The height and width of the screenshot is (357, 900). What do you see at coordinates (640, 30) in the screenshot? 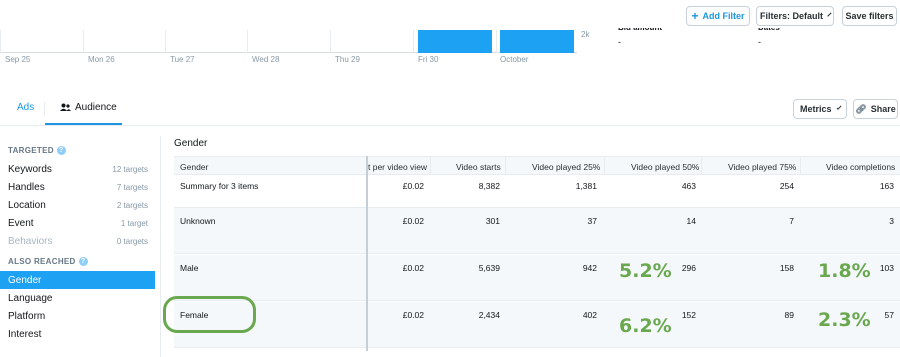
I see `stat-label-bid-amount: Bid amount` at bounding box center [640, 30].